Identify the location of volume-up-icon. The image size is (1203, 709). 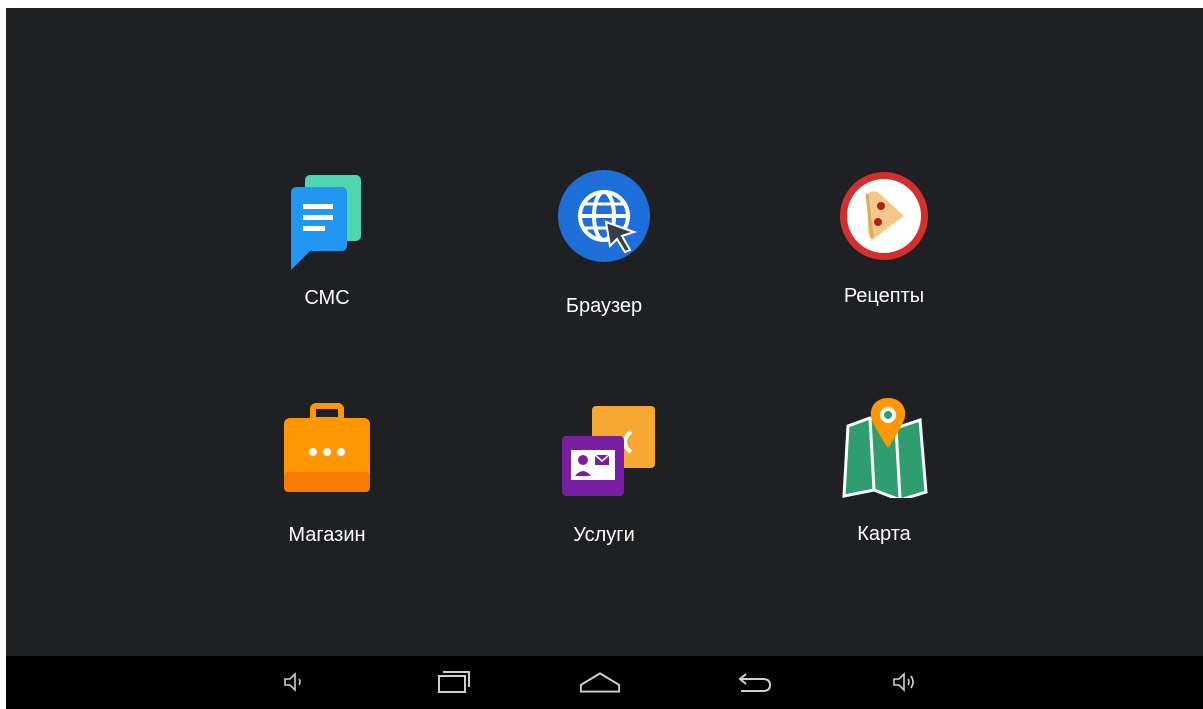
(903, 682).